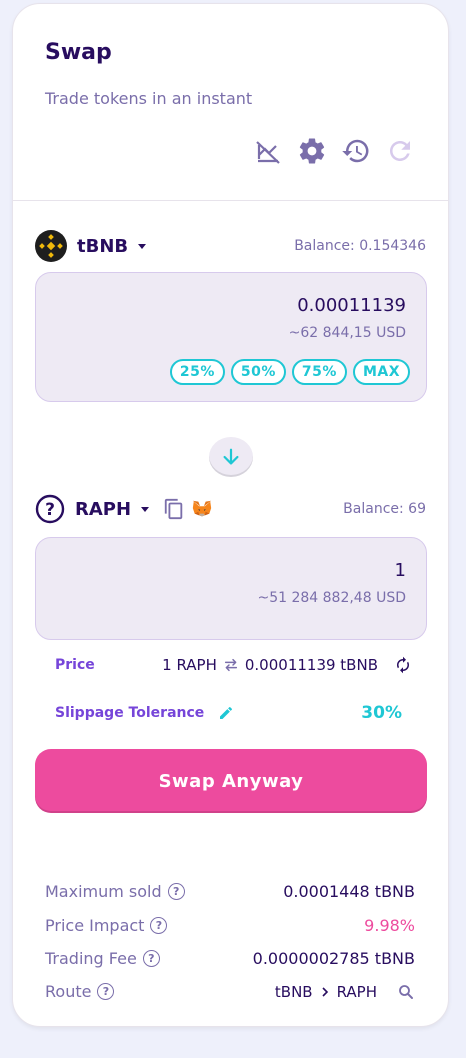 Image resolution: width=466 pixels, height=1058 pixels. Describe the element at coordinates (311, 665) in the screenshot. I see `price-quote: 0.00011139 tBNB` at that location.